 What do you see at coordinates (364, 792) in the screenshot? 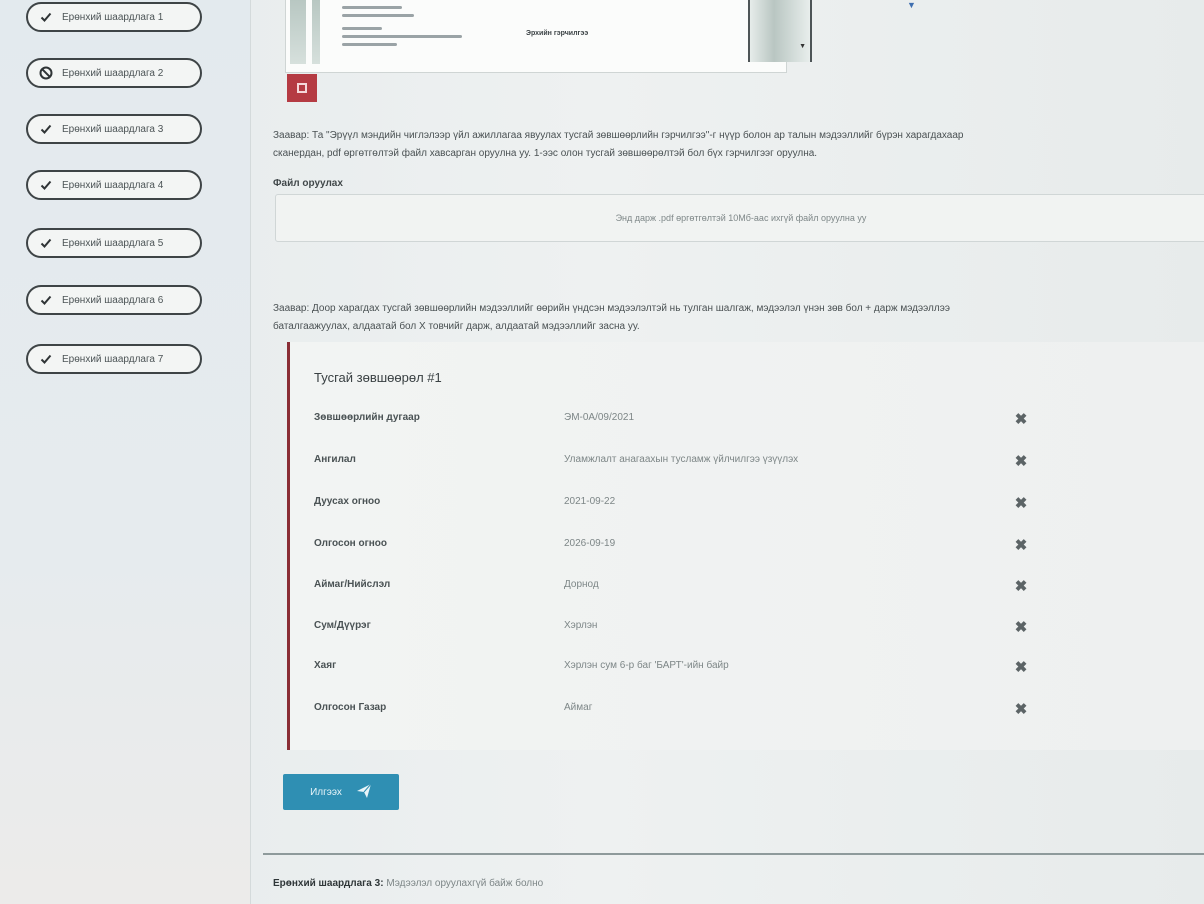
I see `paper-plane-icon` at bounding box center [364, 792].